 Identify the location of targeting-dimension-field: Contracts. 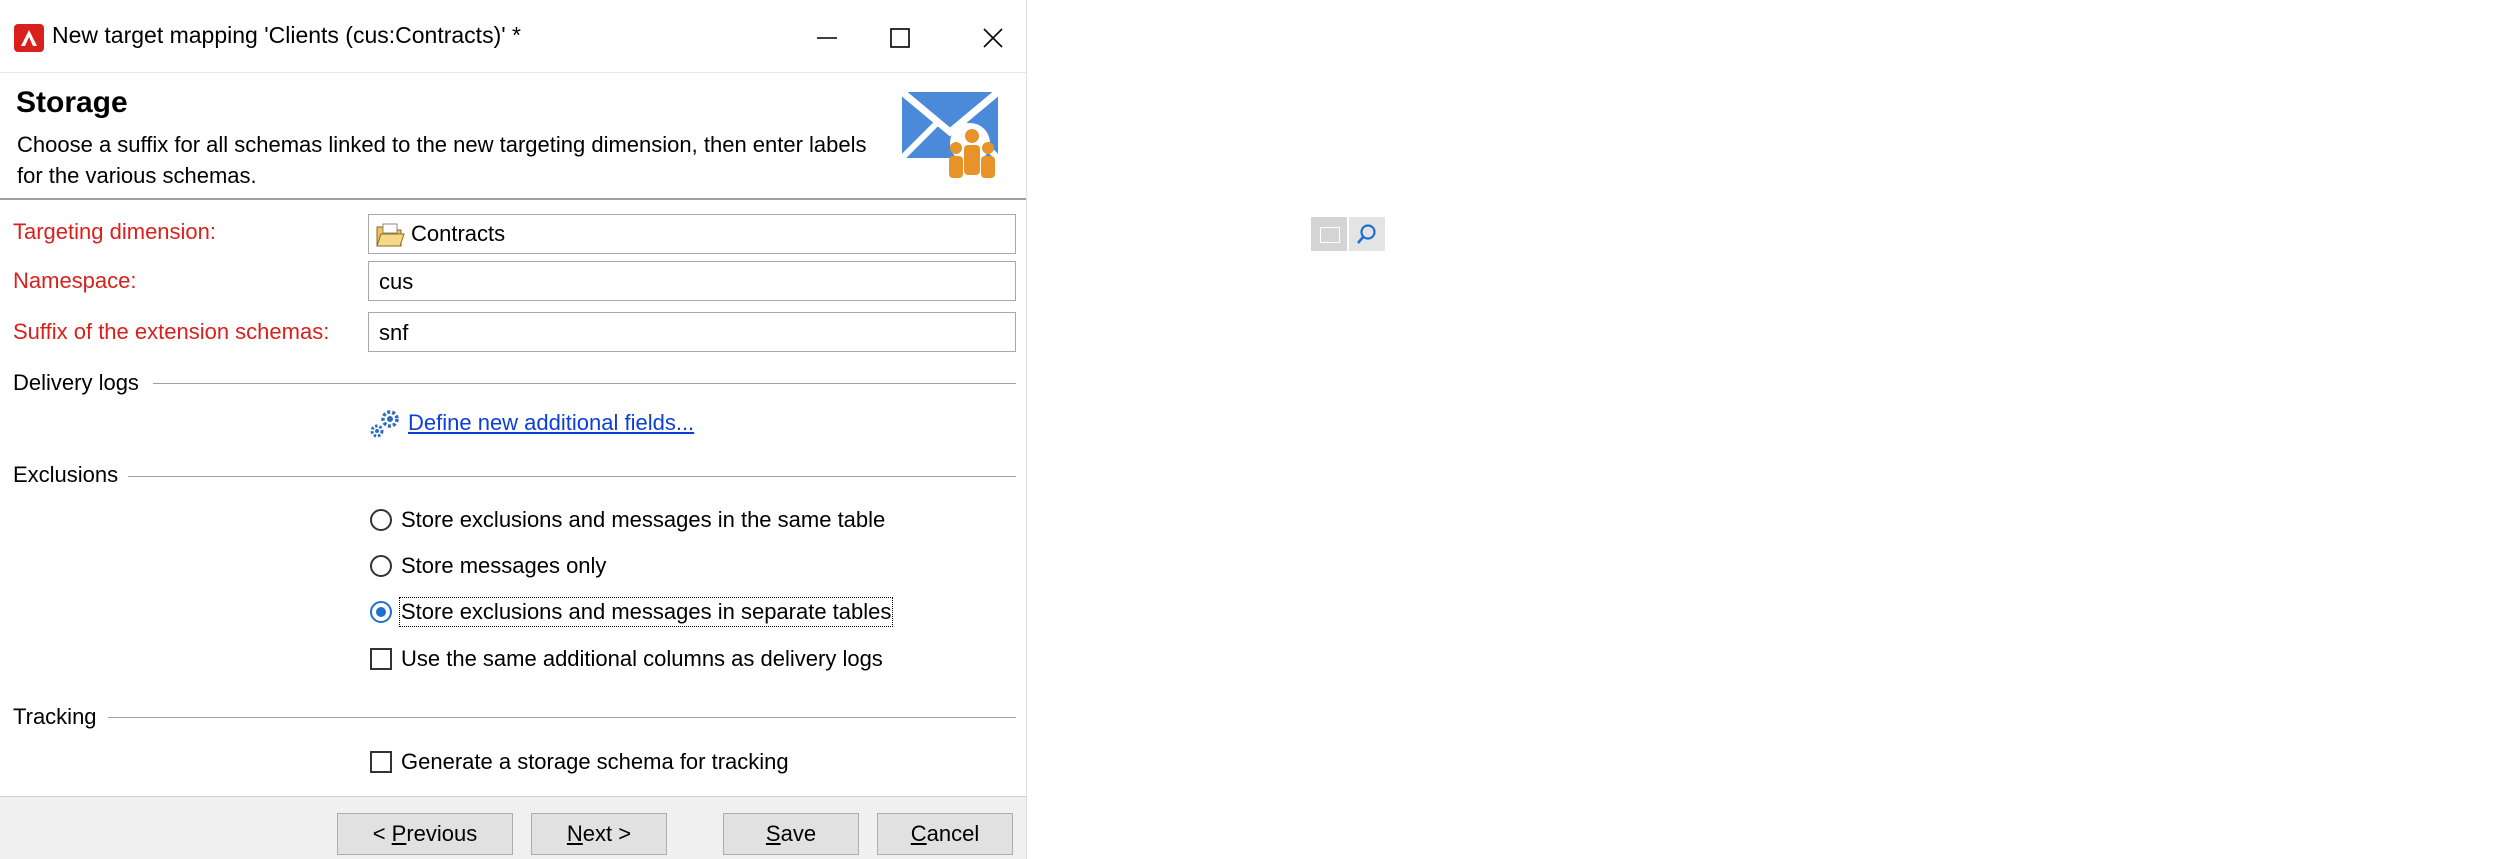
(876, 234).